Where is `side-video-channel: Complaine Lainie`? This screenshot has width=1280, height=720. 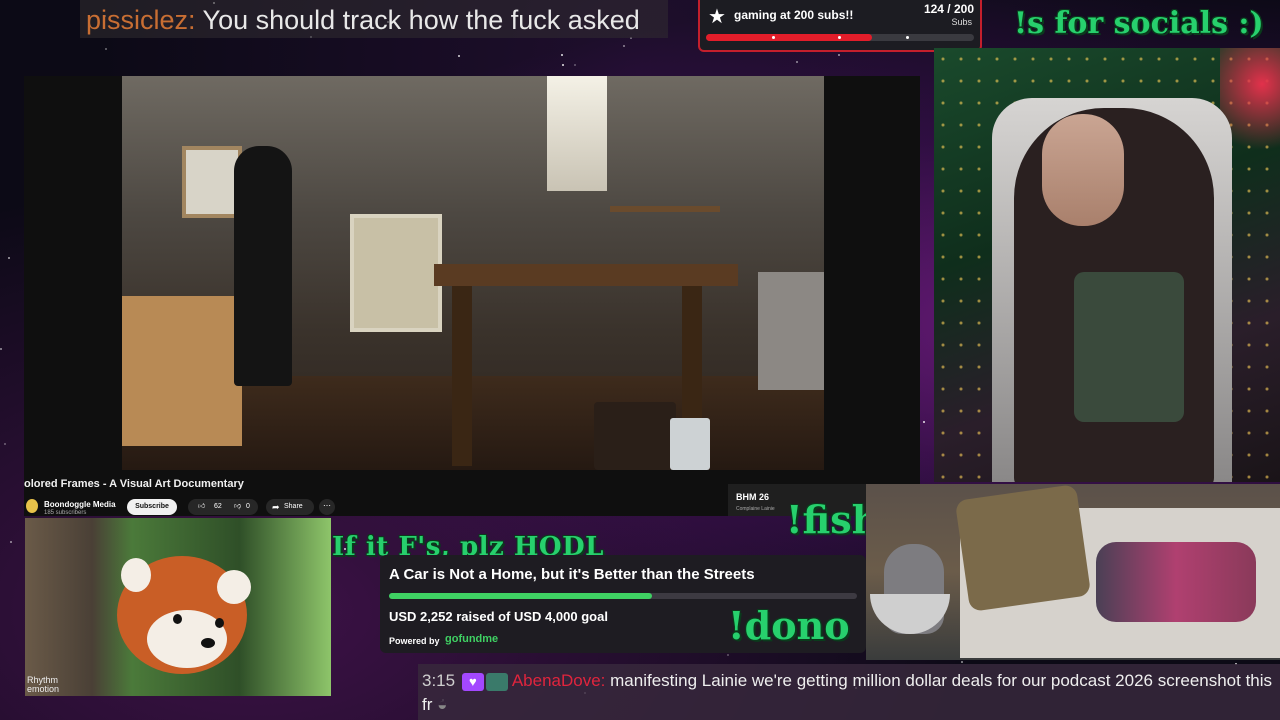 side-video-channel: Complaine Lainie is located at coordinates (755, 509).